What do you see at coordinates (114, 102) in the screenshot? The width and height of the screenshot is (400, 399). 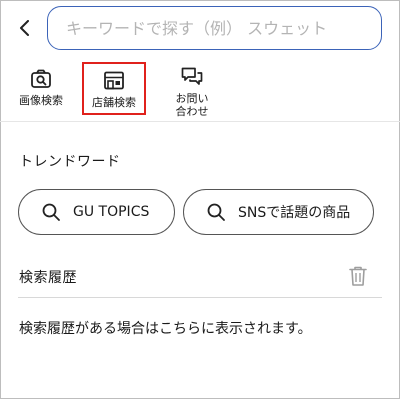 I see `store-search-label: 店舗検索` at bounding box center [114, 102].